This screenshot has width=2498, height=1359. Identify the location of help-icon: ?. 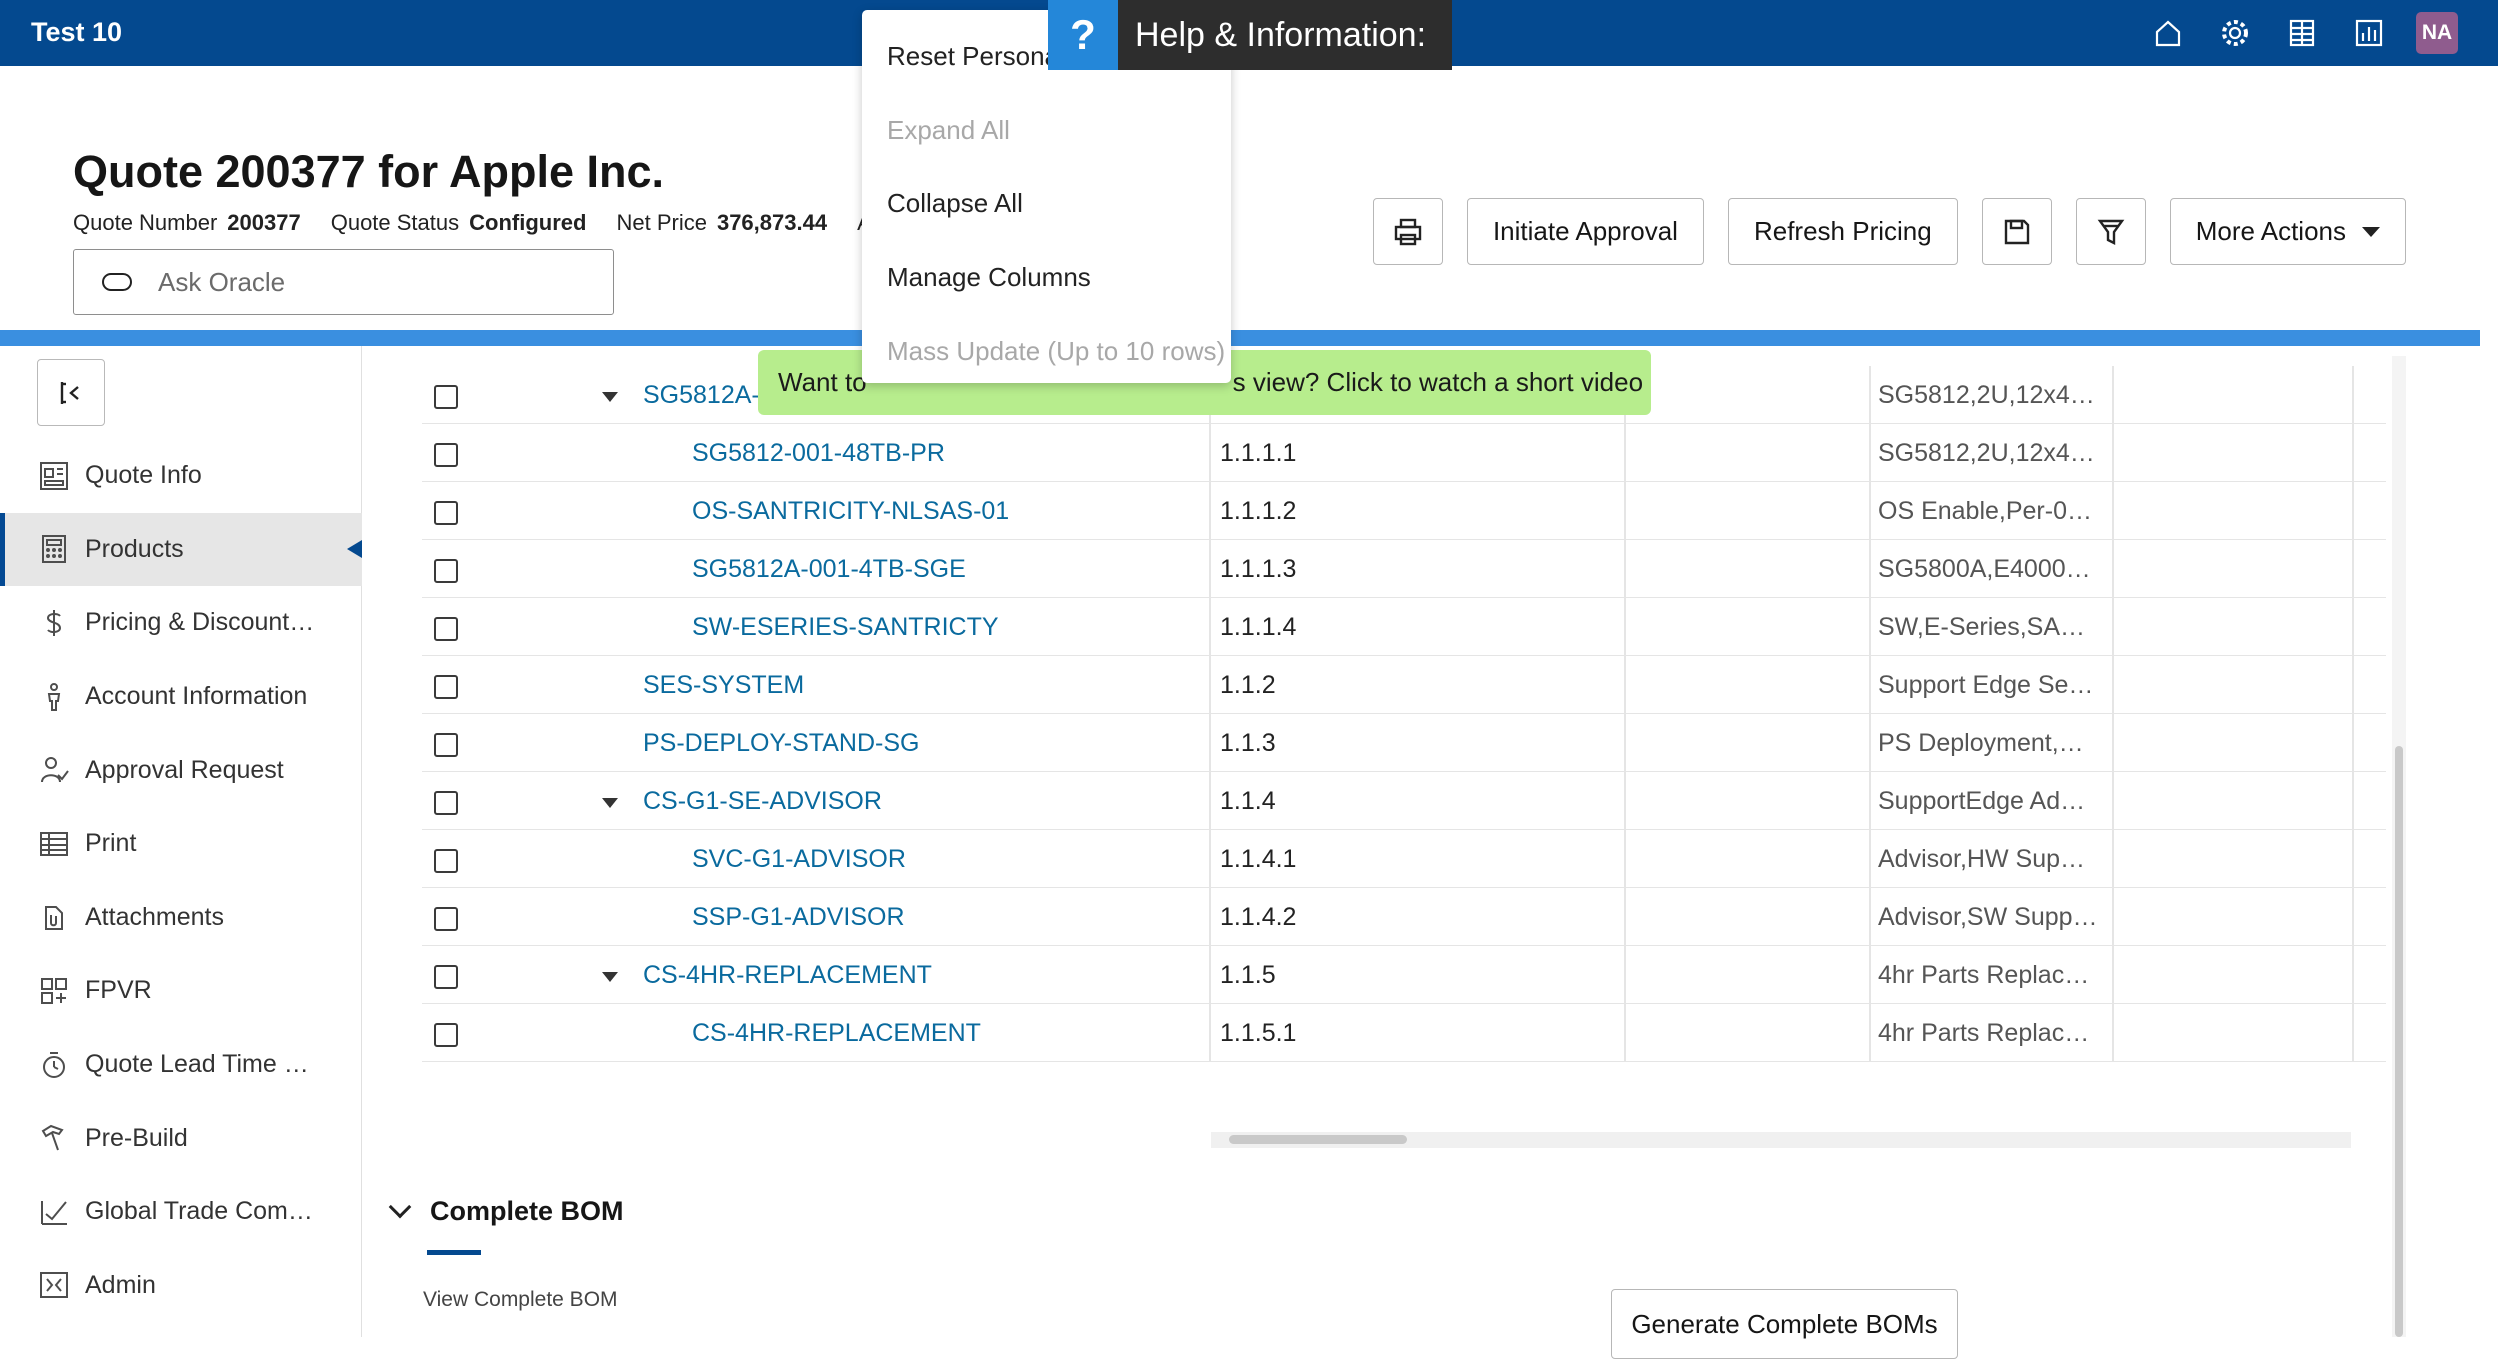
(1083, 35).